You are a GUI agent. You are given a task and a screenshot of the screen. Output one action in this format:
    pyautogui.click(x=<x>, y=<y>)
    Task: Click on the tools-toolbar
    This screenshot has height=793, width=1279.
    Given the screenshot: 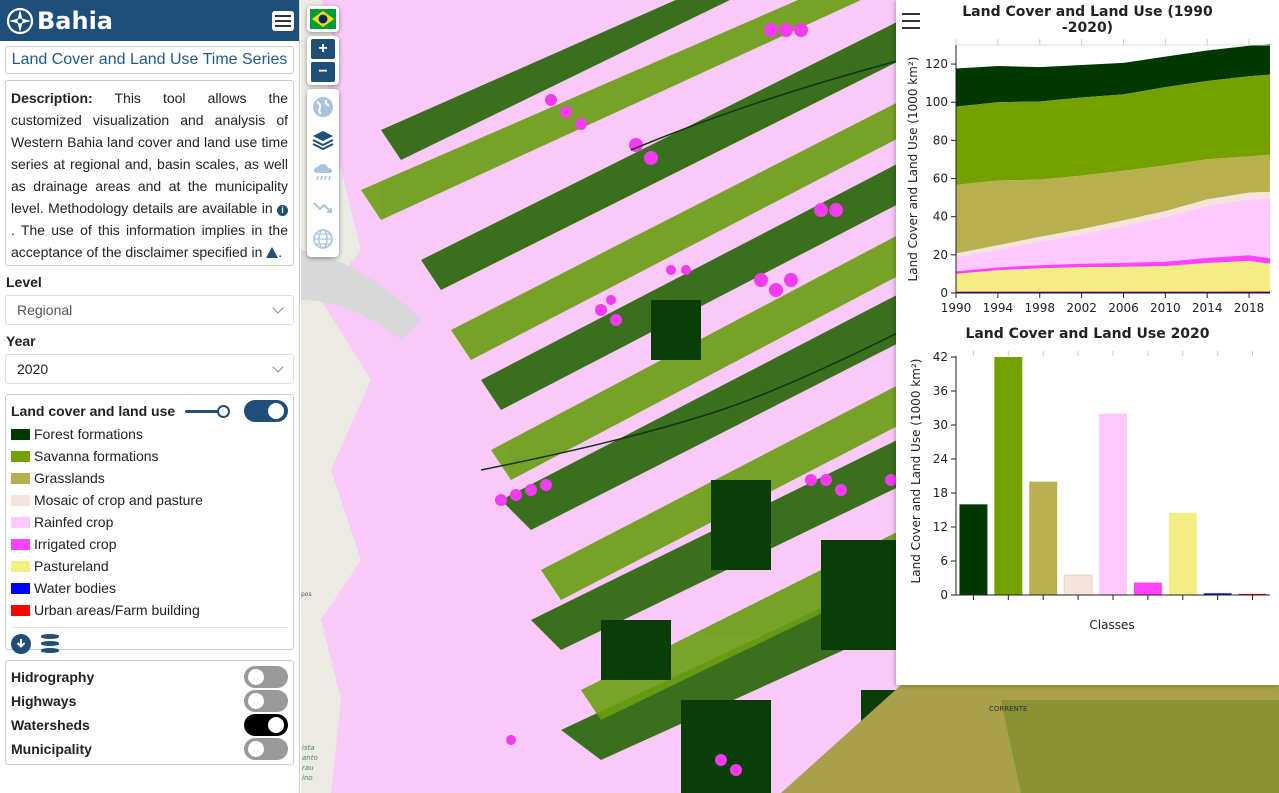 What is the action you would take?
    pyautogui.click(x=323, y=173)
    